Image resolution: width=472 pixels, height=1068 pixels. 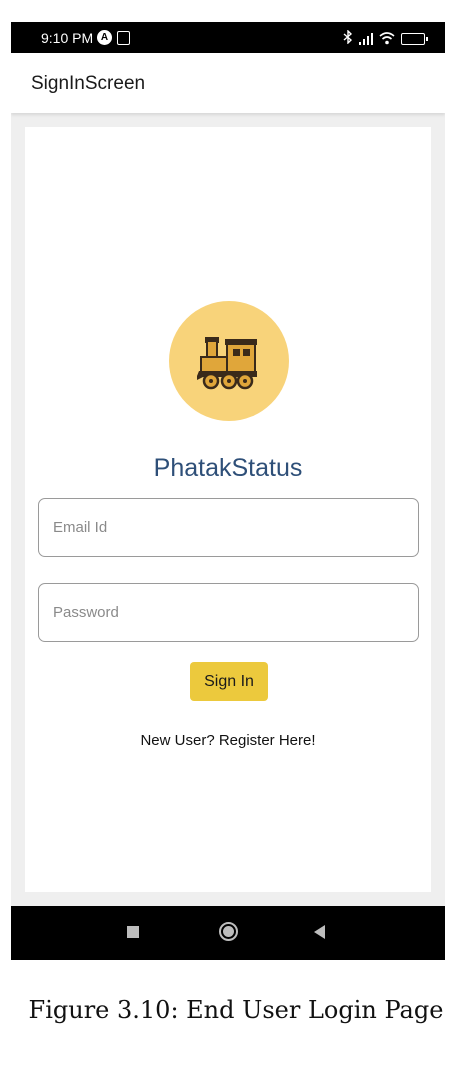 What do you see at coordinates (104, 37) in the screenshot?
I see `alpha-icon: A` at bounding box center [104, 37].